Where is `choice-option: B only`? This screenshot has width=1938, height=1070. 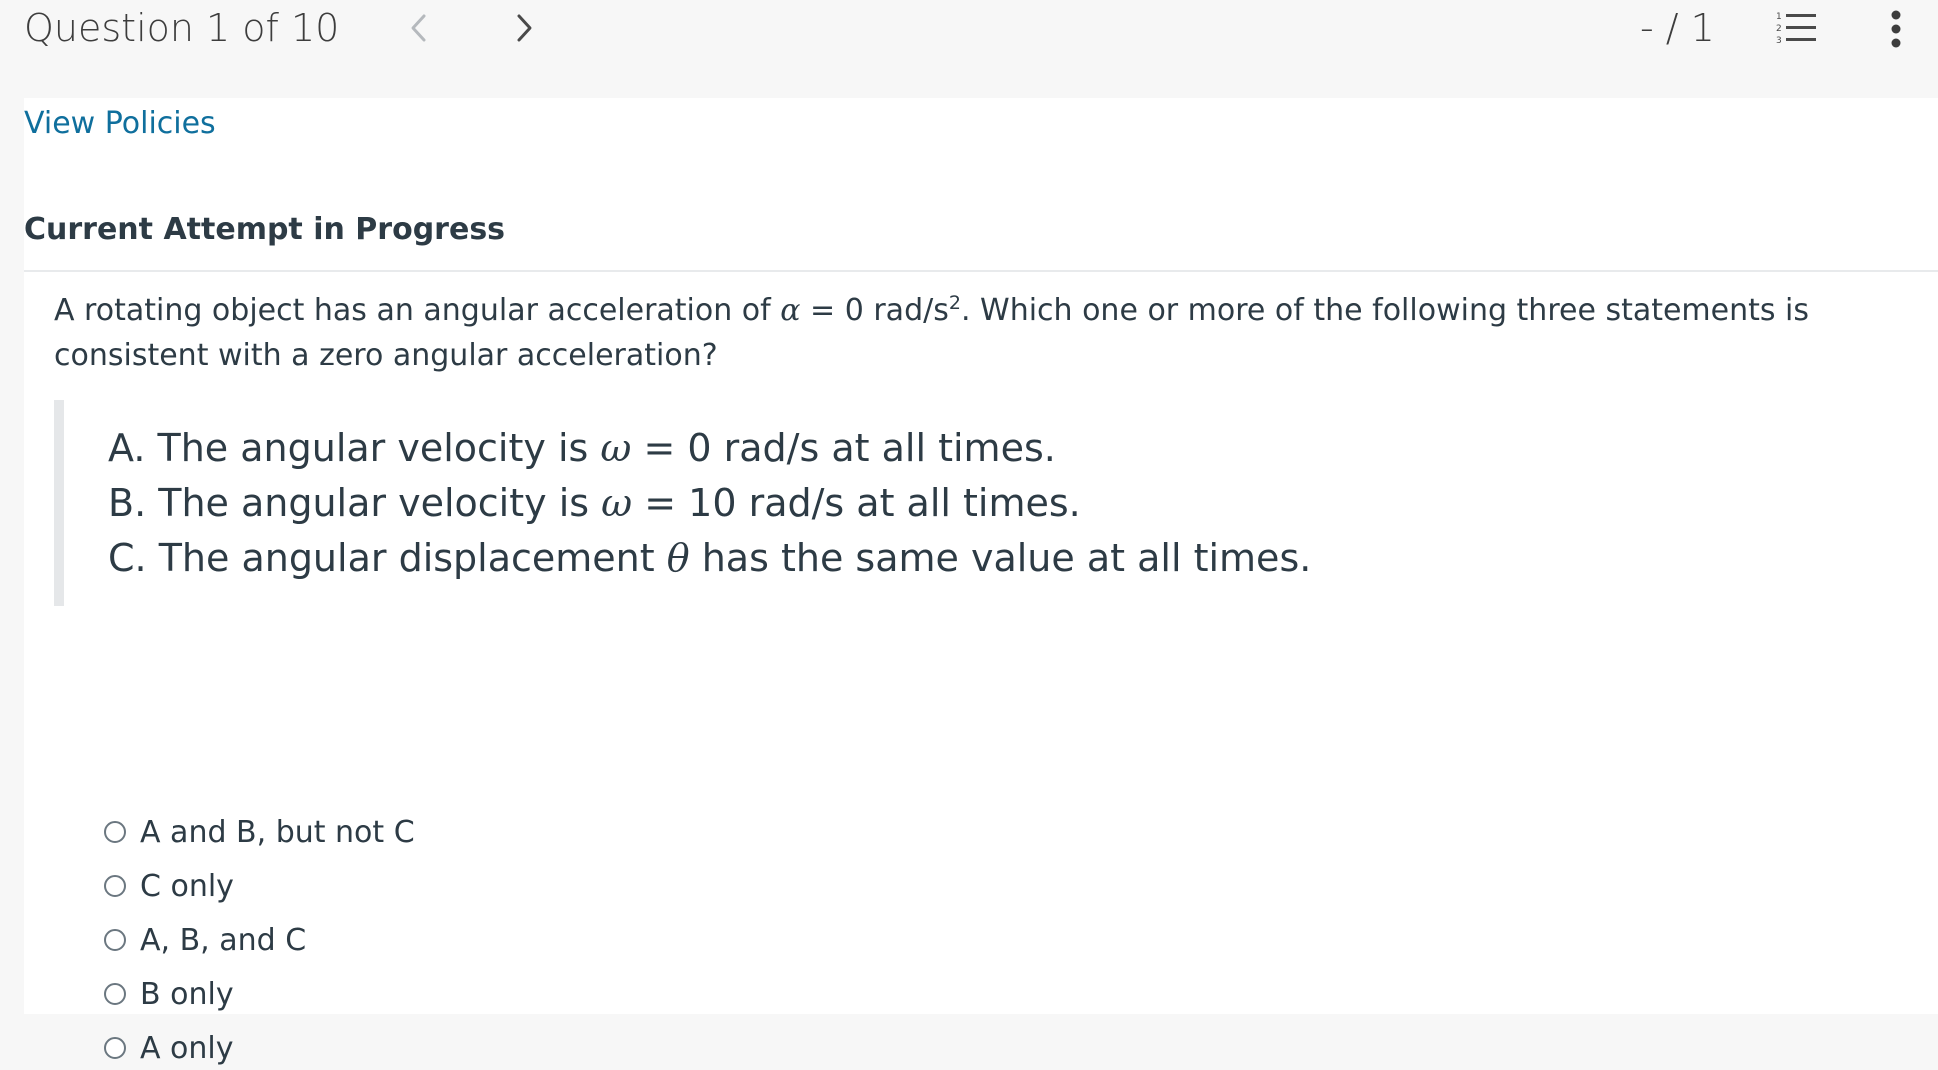
choice-option: B only is located at coordinates (169, 994).